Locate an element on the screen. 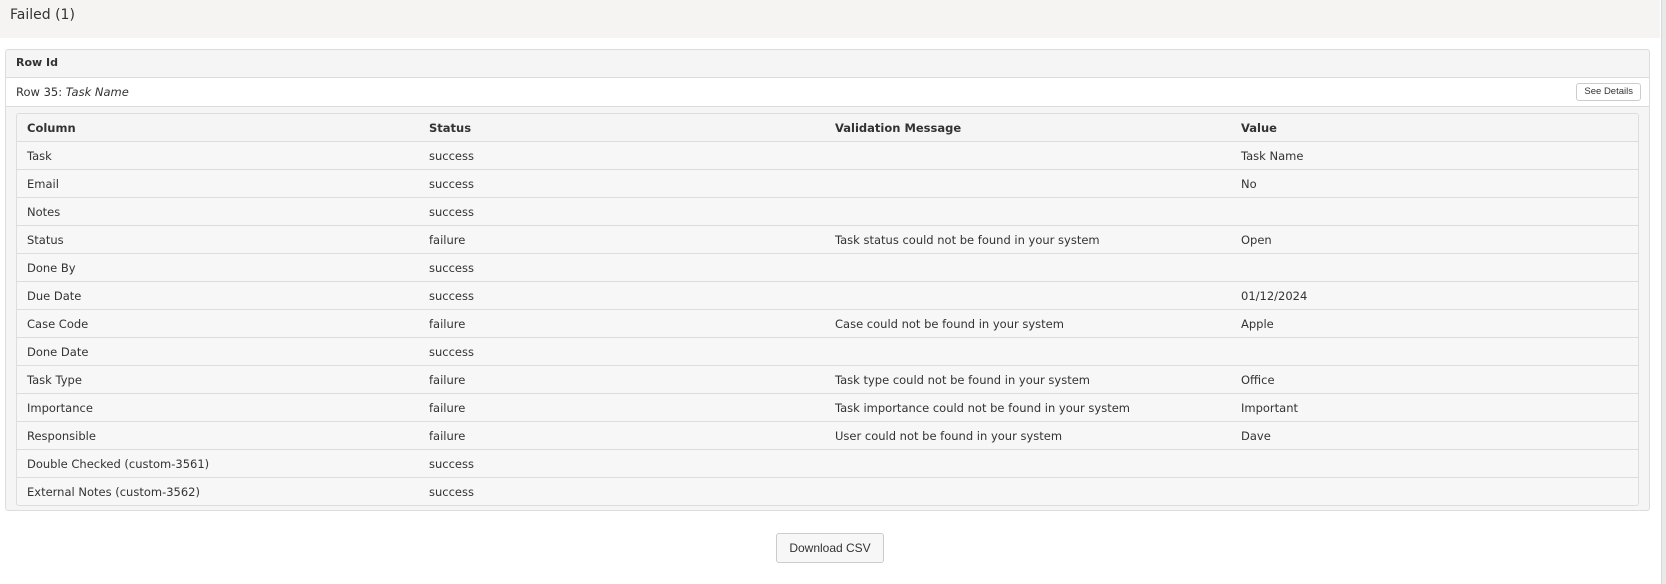  row-task-name: Task Name is located at coordinates (97, 92).